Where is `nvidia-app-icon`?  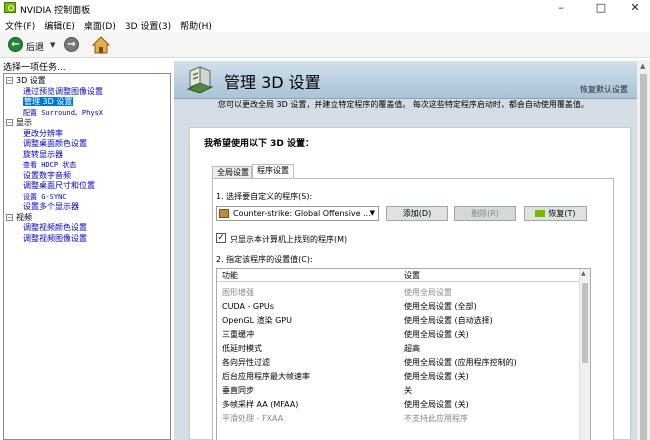 nvidia-app-icon is located at coordinates (10, 7).